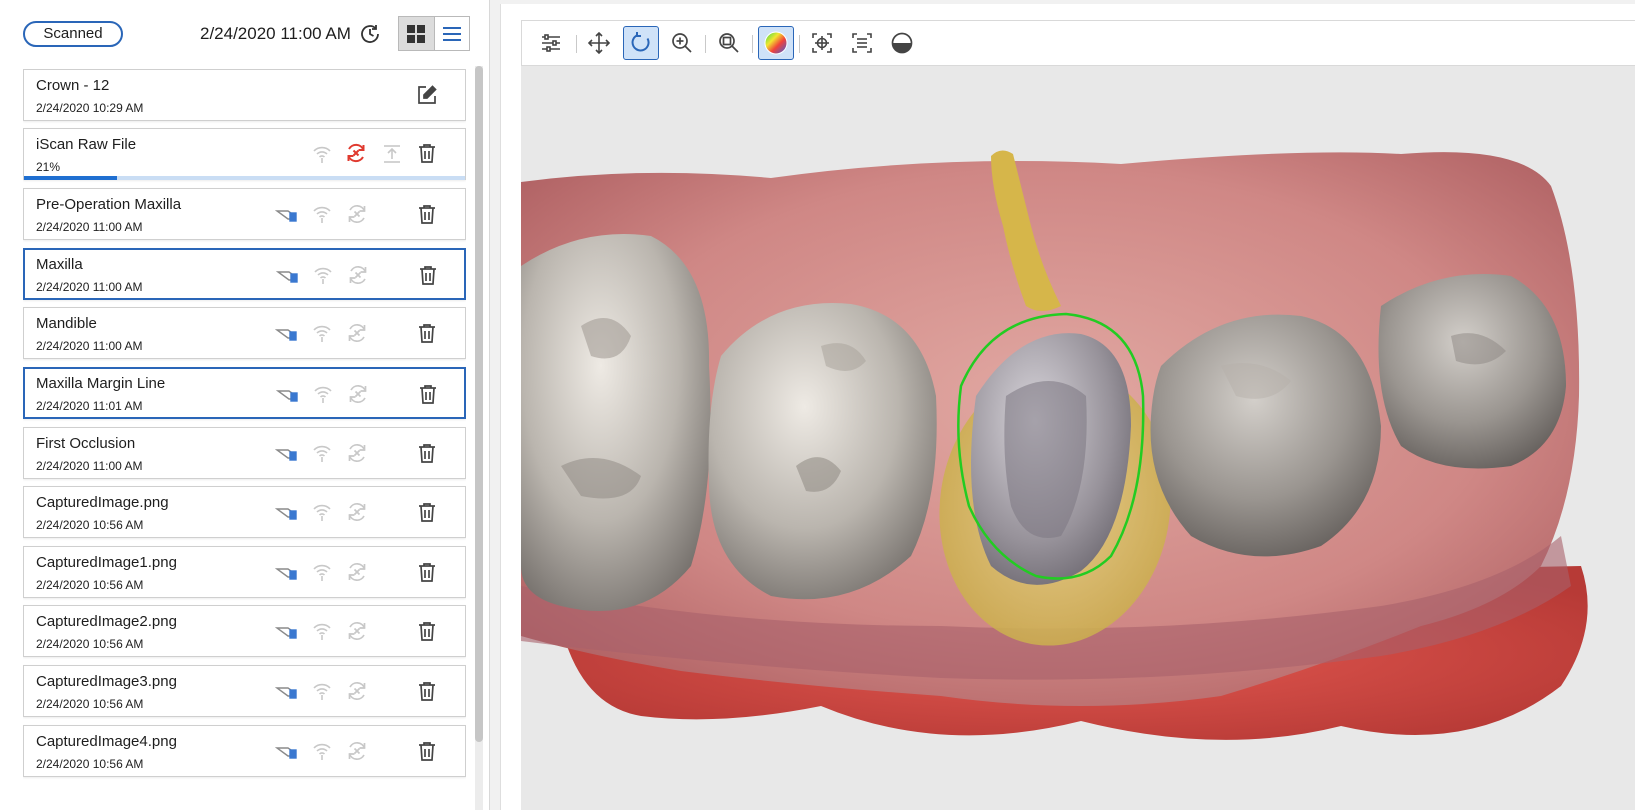 Image resolution: width=1635 pixels, height=810 pixels. Describe the element at coordinates (862, 43) in the screenshot. I see `select-area-icon` at that location.